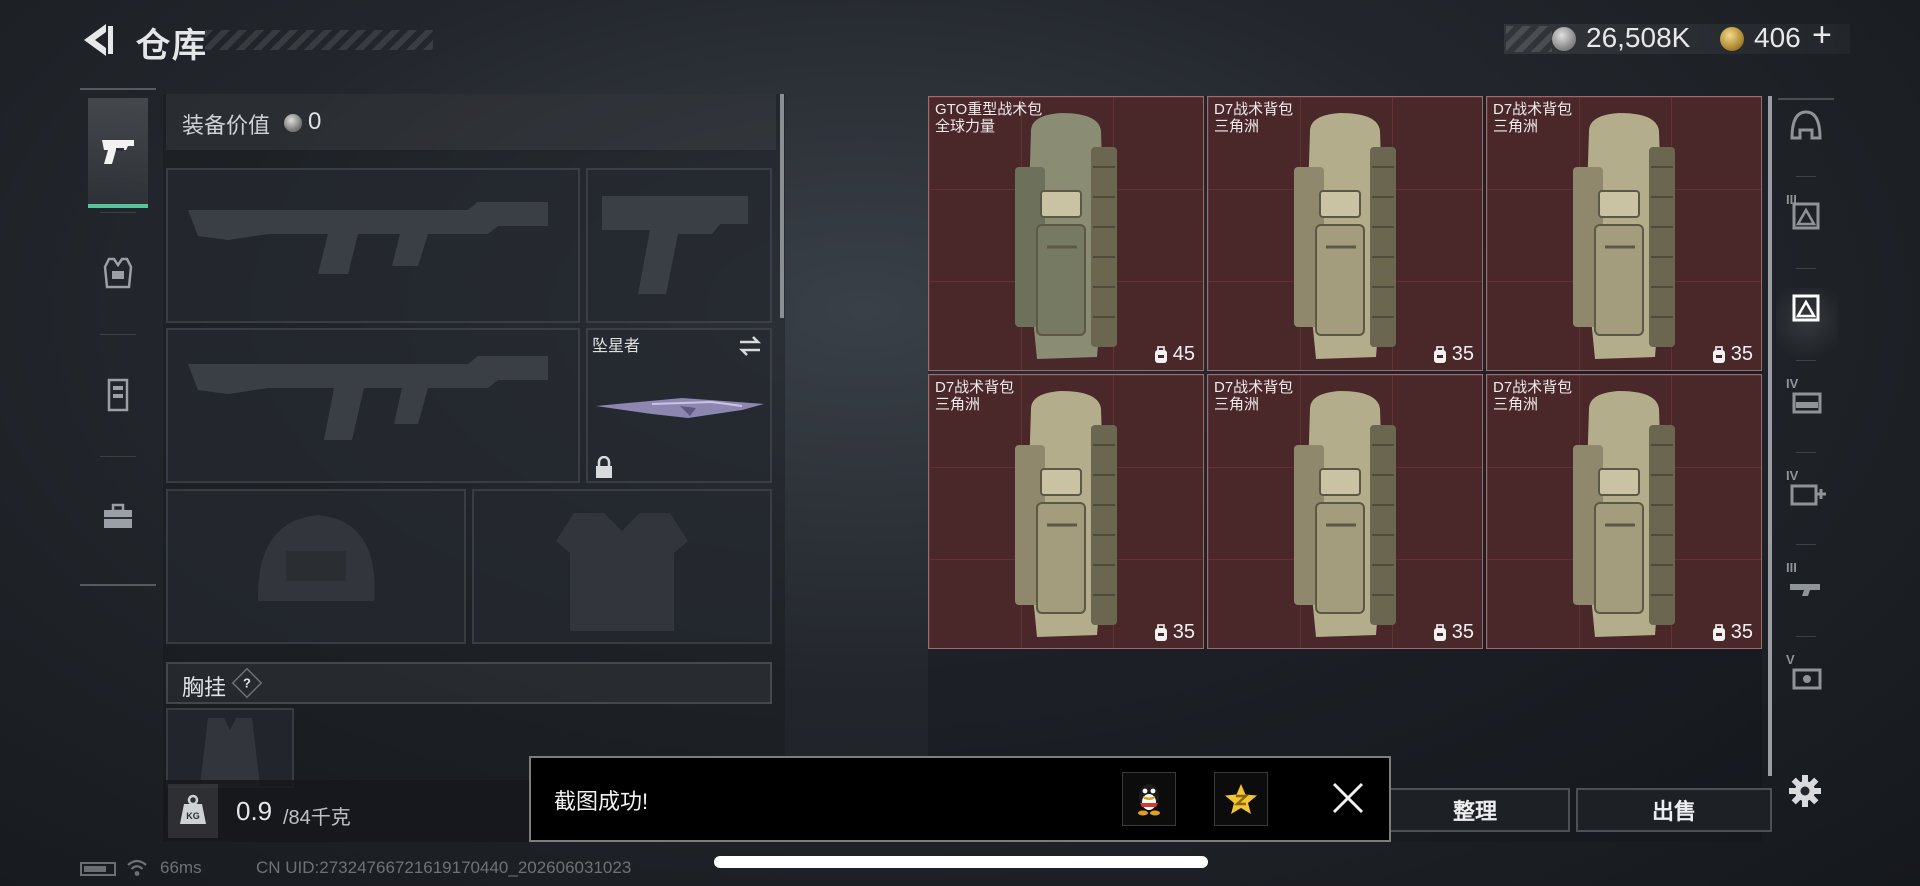 The height and width of the screenshot is (886, 1920). What do you see at coordinates (1806, 433) in the screenshot?
I see `stash-category-tabs: III IV IV III V` at bounding box center [1806, 433].